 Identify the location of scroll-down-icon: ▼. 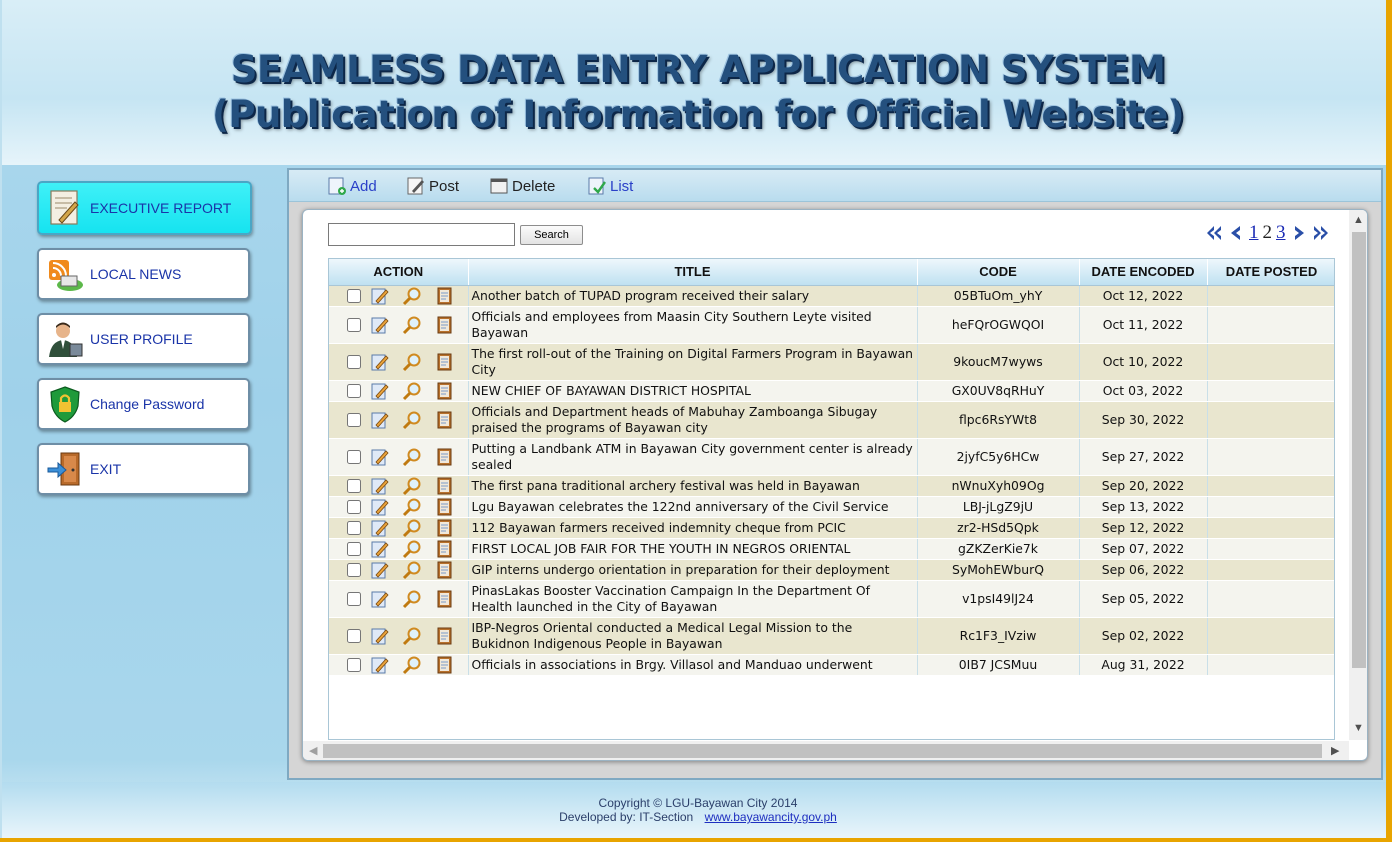
(1358, 728).